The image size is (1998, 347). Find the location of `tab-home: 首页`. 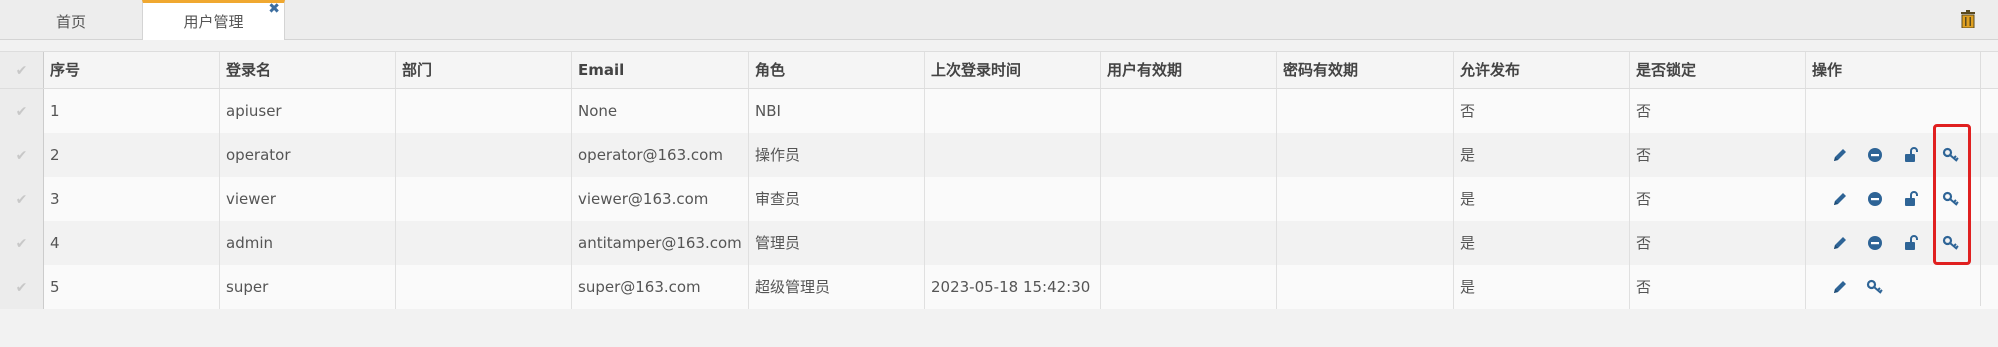

tab-home: 首页 is located at coordinates (71, 19).